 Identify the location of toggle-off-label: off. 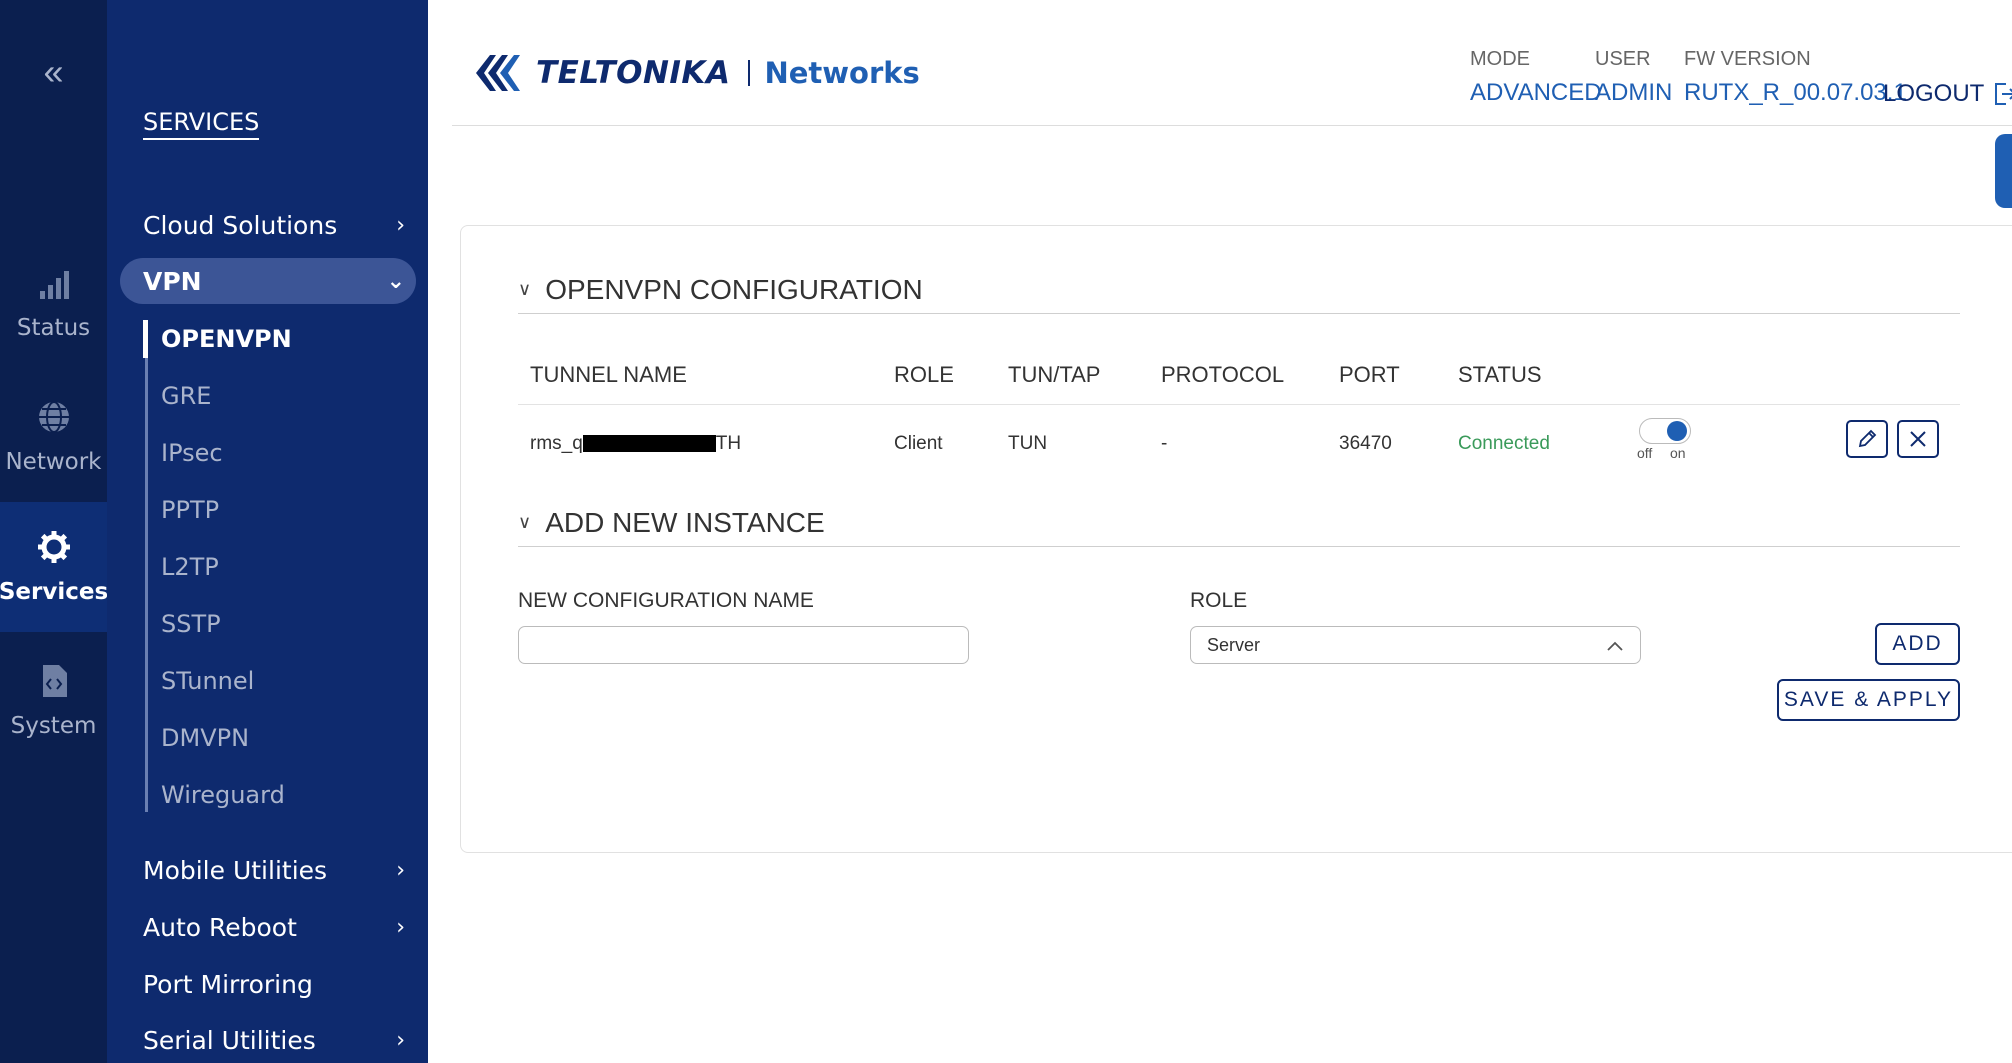
(1645, 453).